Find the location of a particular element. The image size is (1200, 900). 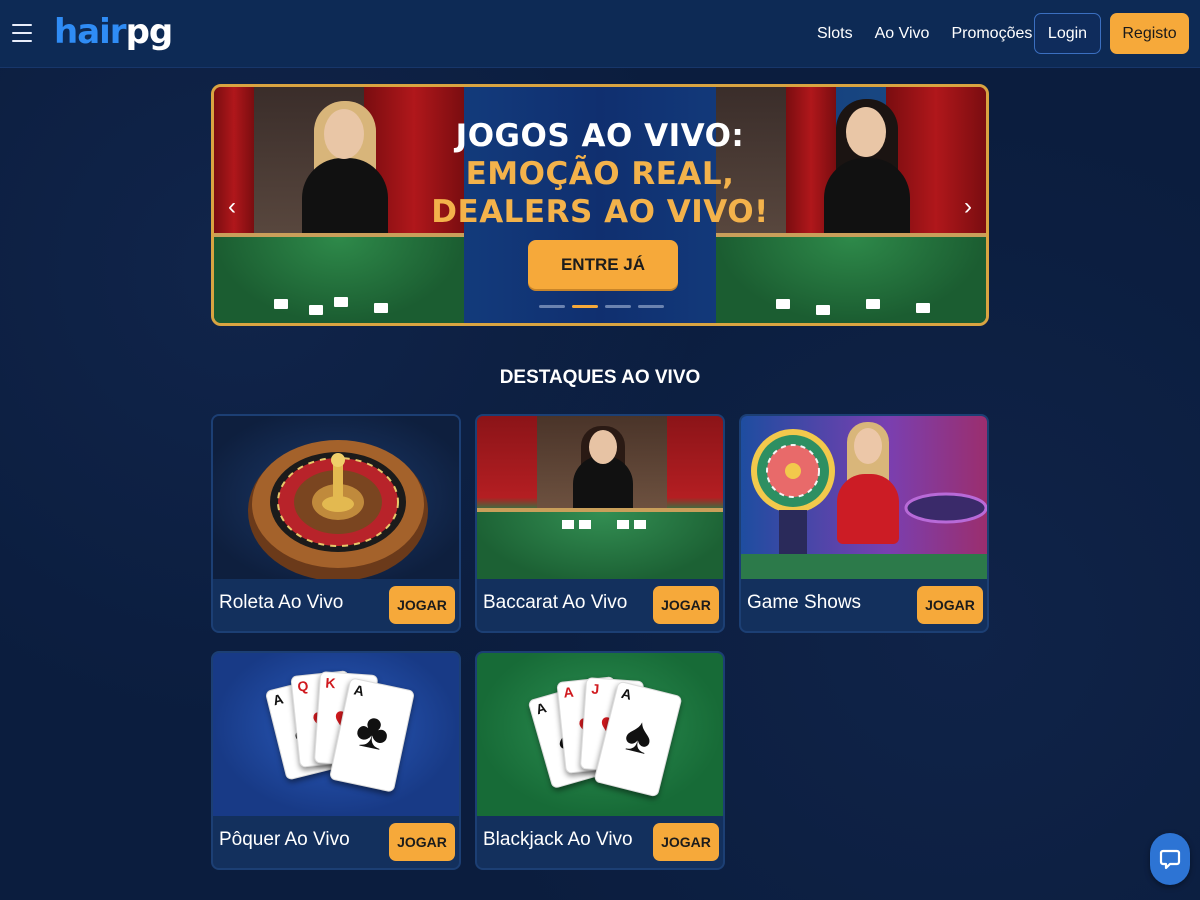

chevron-left-icon: ‹ is located at coordinates (232, 207).